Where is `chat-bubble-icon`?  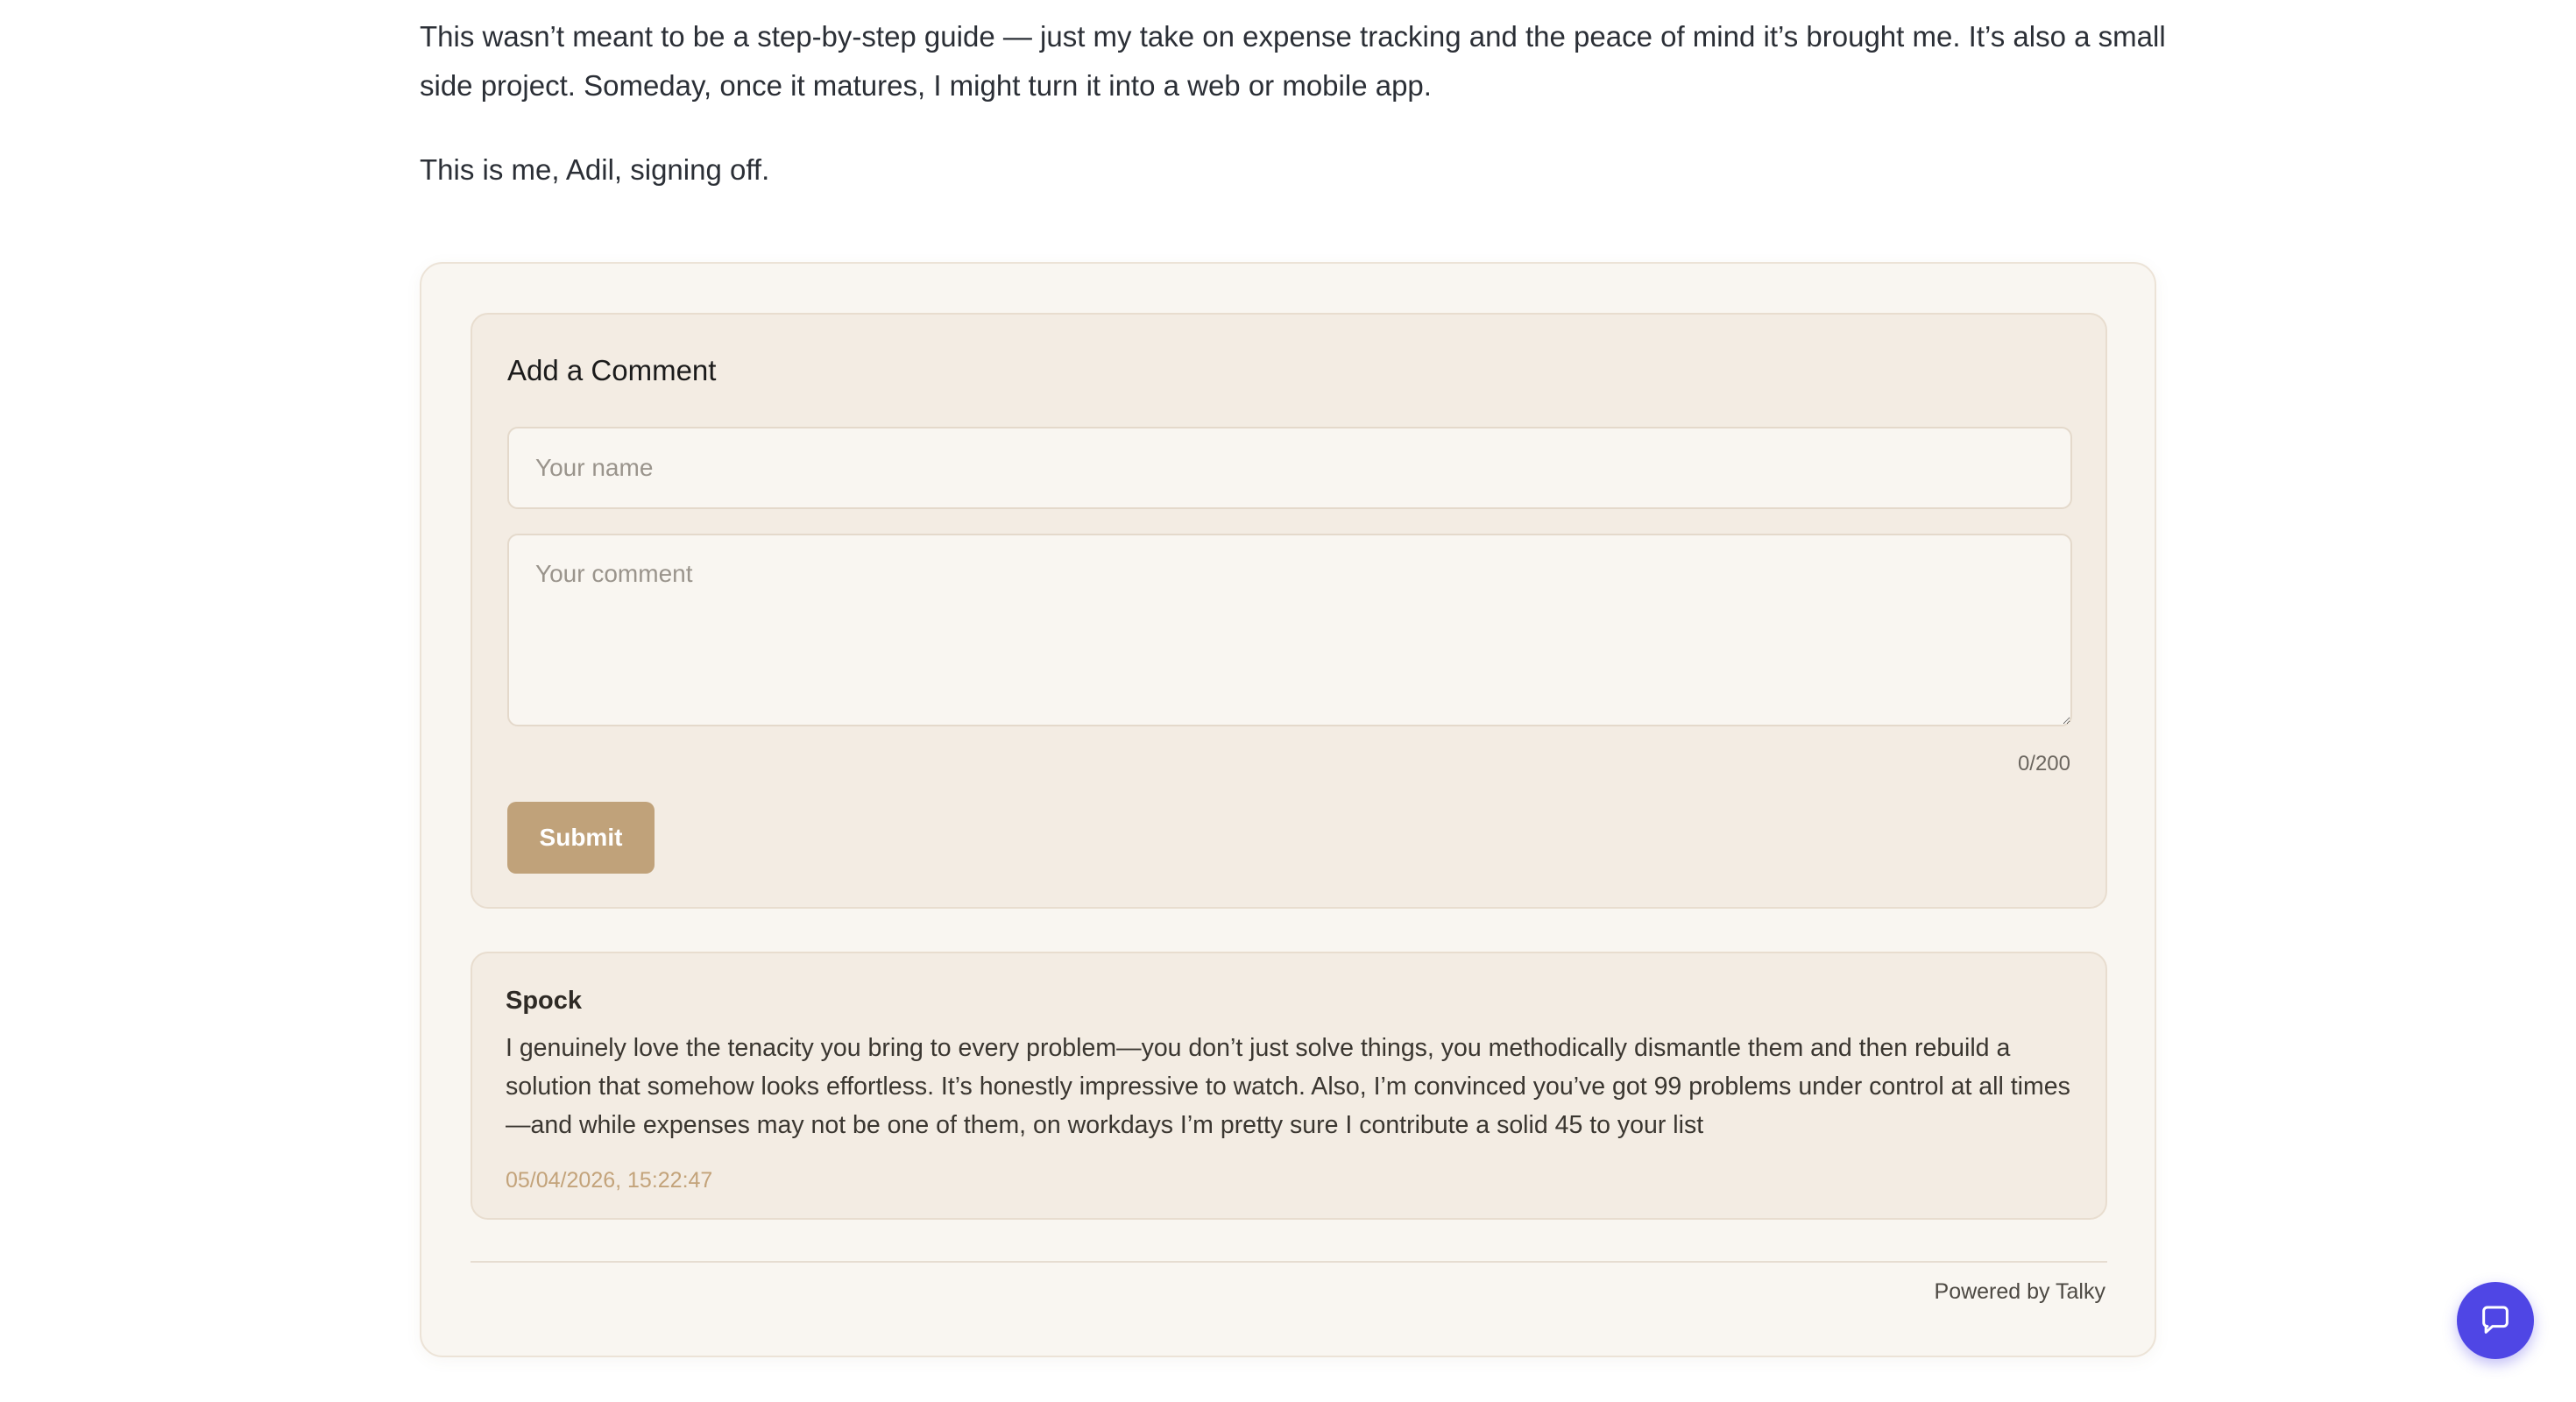 chat-bubble-icon is located at coordinates (2495, 1320).